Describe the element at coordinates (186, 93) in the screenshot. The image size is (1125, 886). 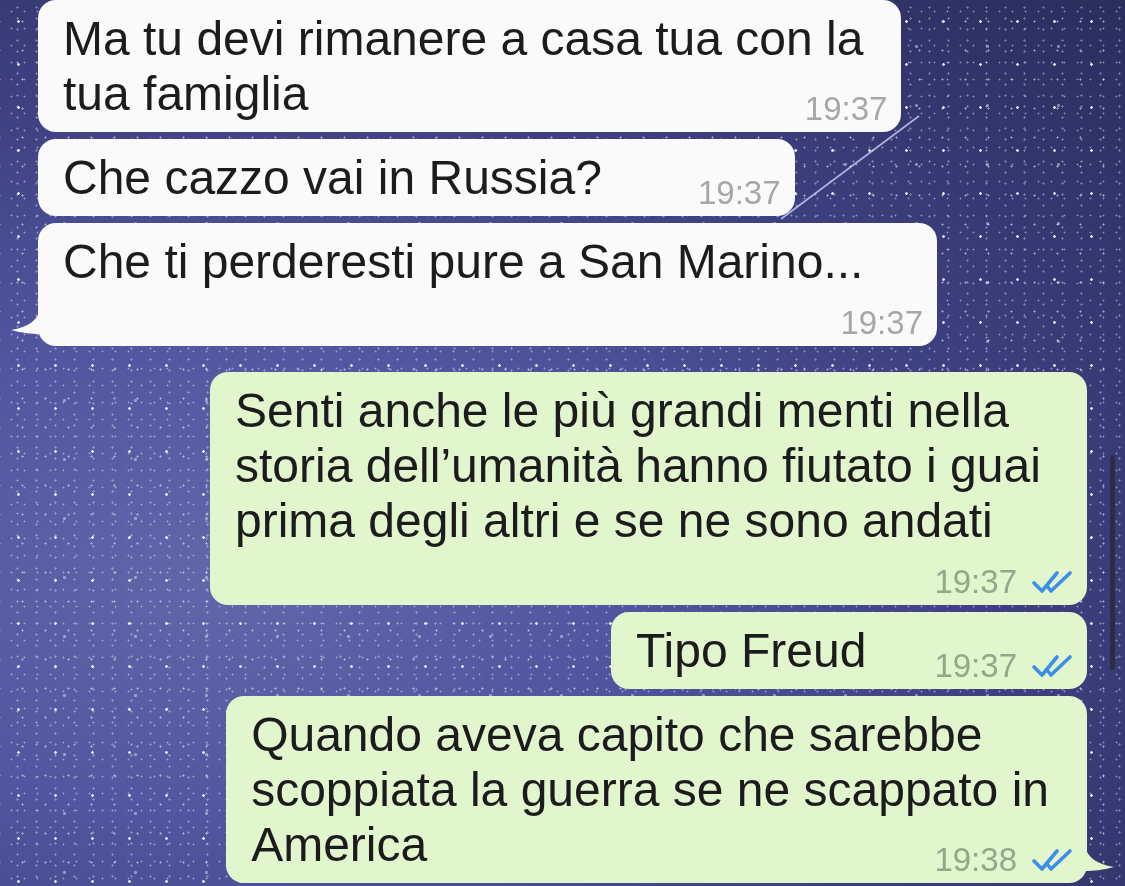
I see `message-text: tua famiglia` at that location.